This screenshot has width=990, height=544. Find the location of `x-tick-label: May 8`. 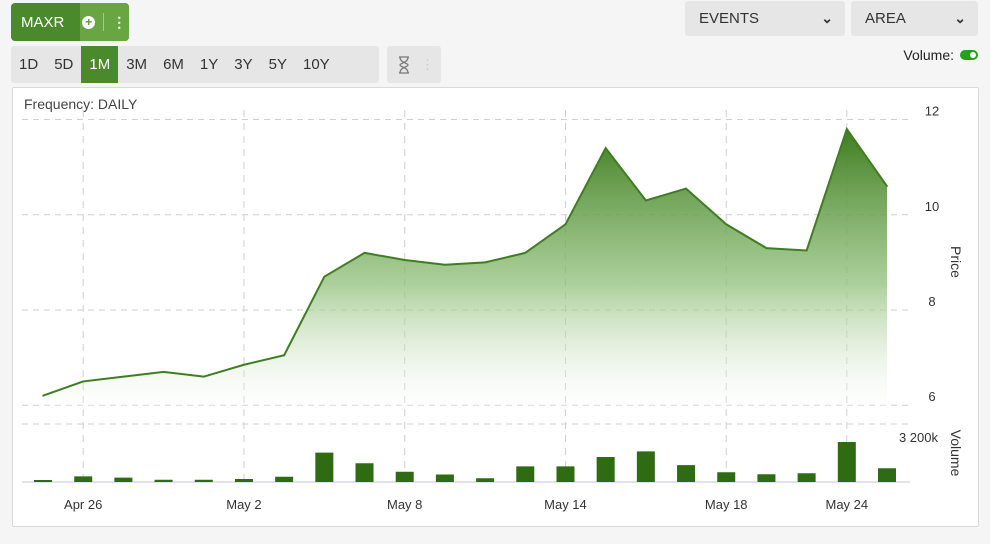

x-tick-label: May 8 is located at coordinates (404, 504).